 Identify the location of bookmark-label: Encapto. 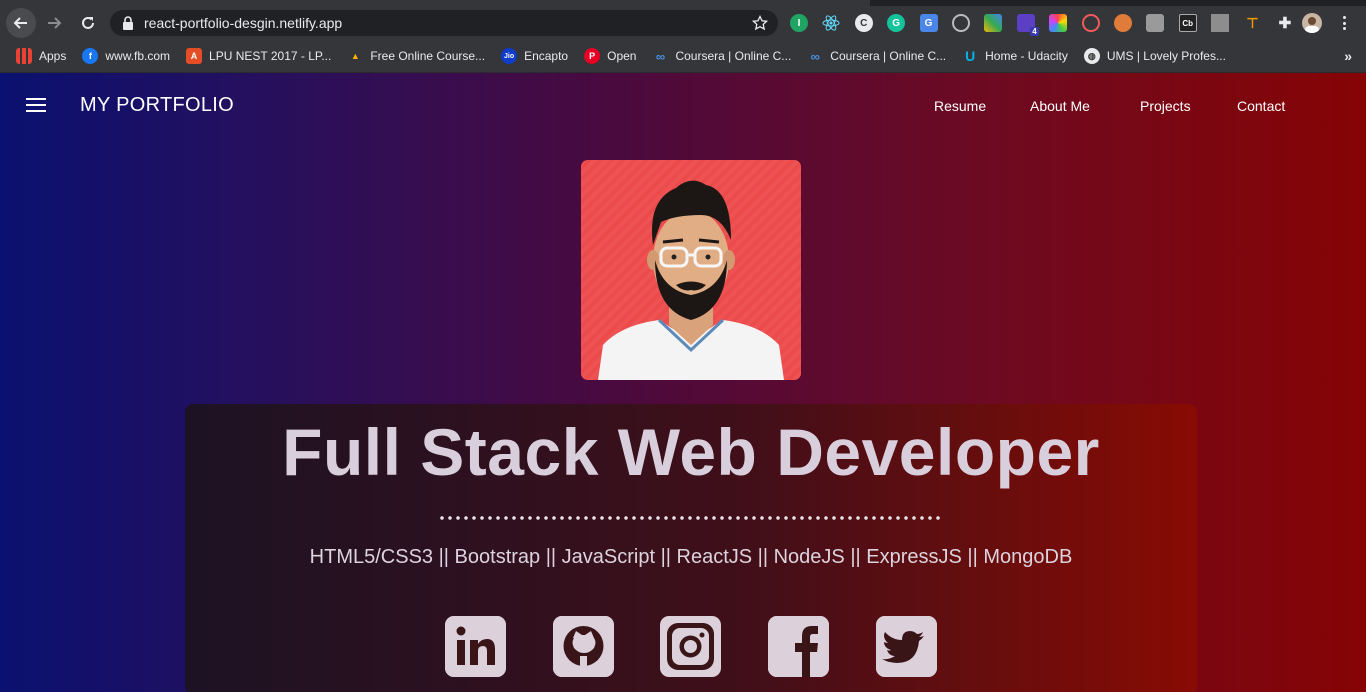
(546, 56).